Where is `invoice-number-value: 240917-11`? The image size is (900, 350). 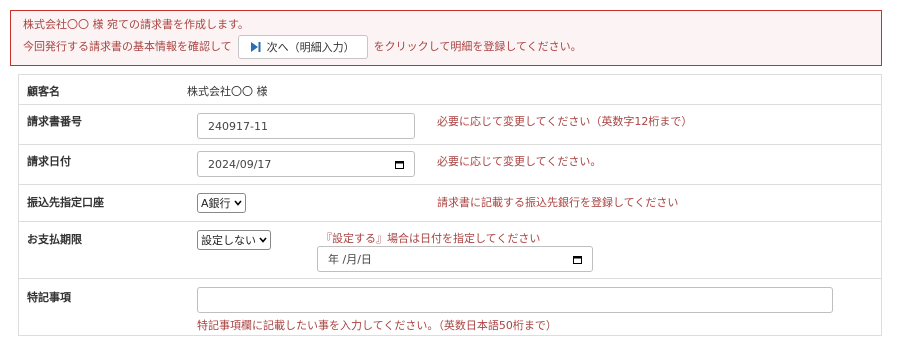 invoice-number-value: 240917-11 is located at coordinates (238, 126).